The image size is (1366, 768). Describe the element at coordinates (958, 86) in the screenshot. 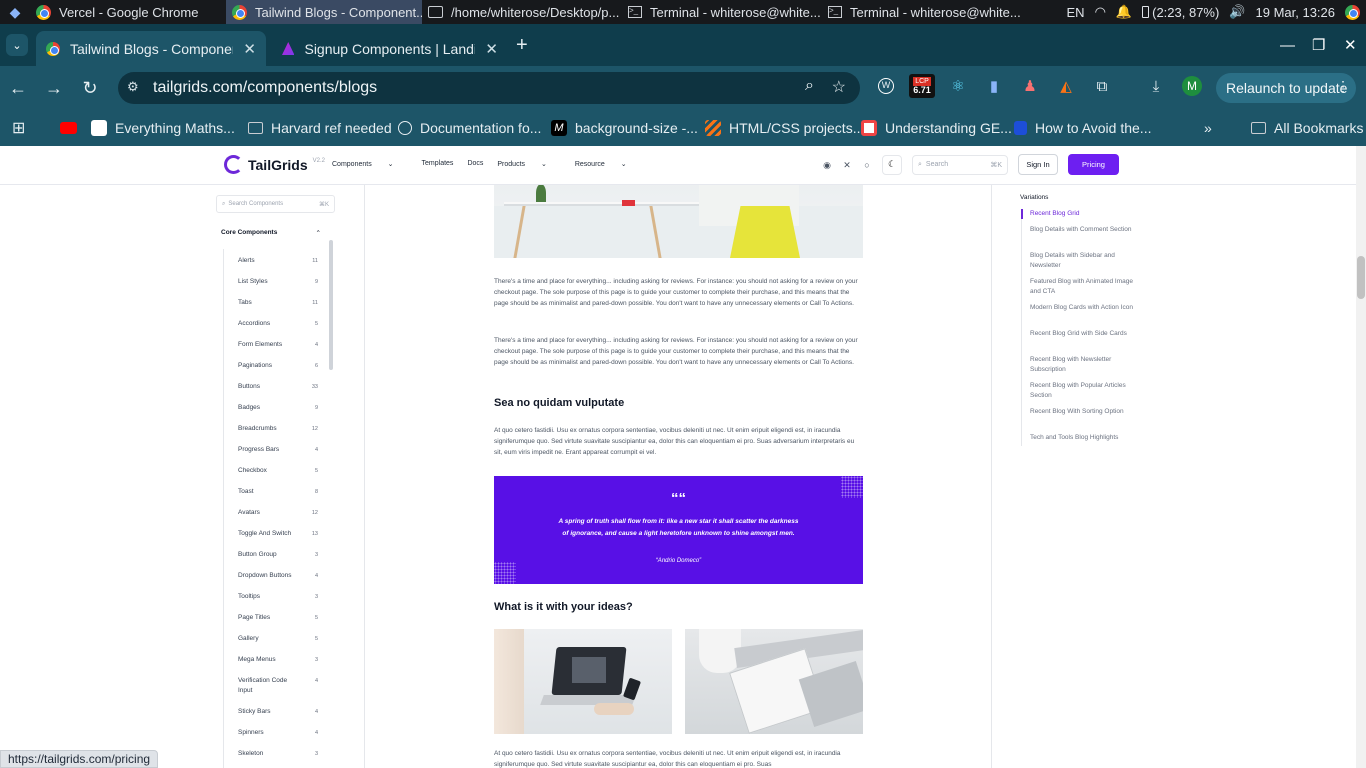

I see `react-devtools-icon: ⚛` at that location.